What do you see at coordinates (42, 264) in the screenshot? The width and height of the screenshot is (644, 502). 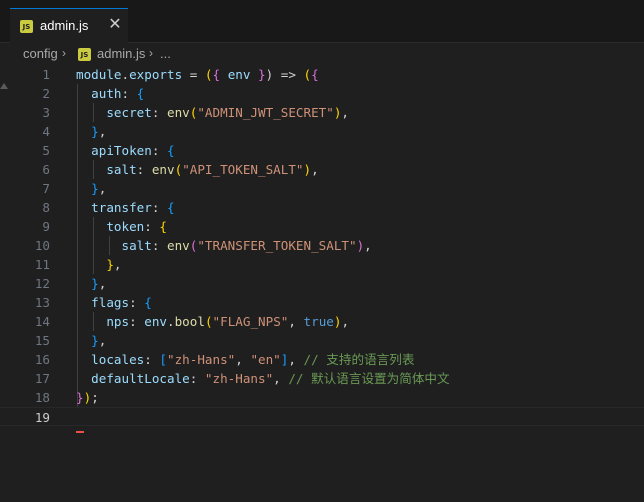 I see `line-number: 11` at bounding box center [42, 264].